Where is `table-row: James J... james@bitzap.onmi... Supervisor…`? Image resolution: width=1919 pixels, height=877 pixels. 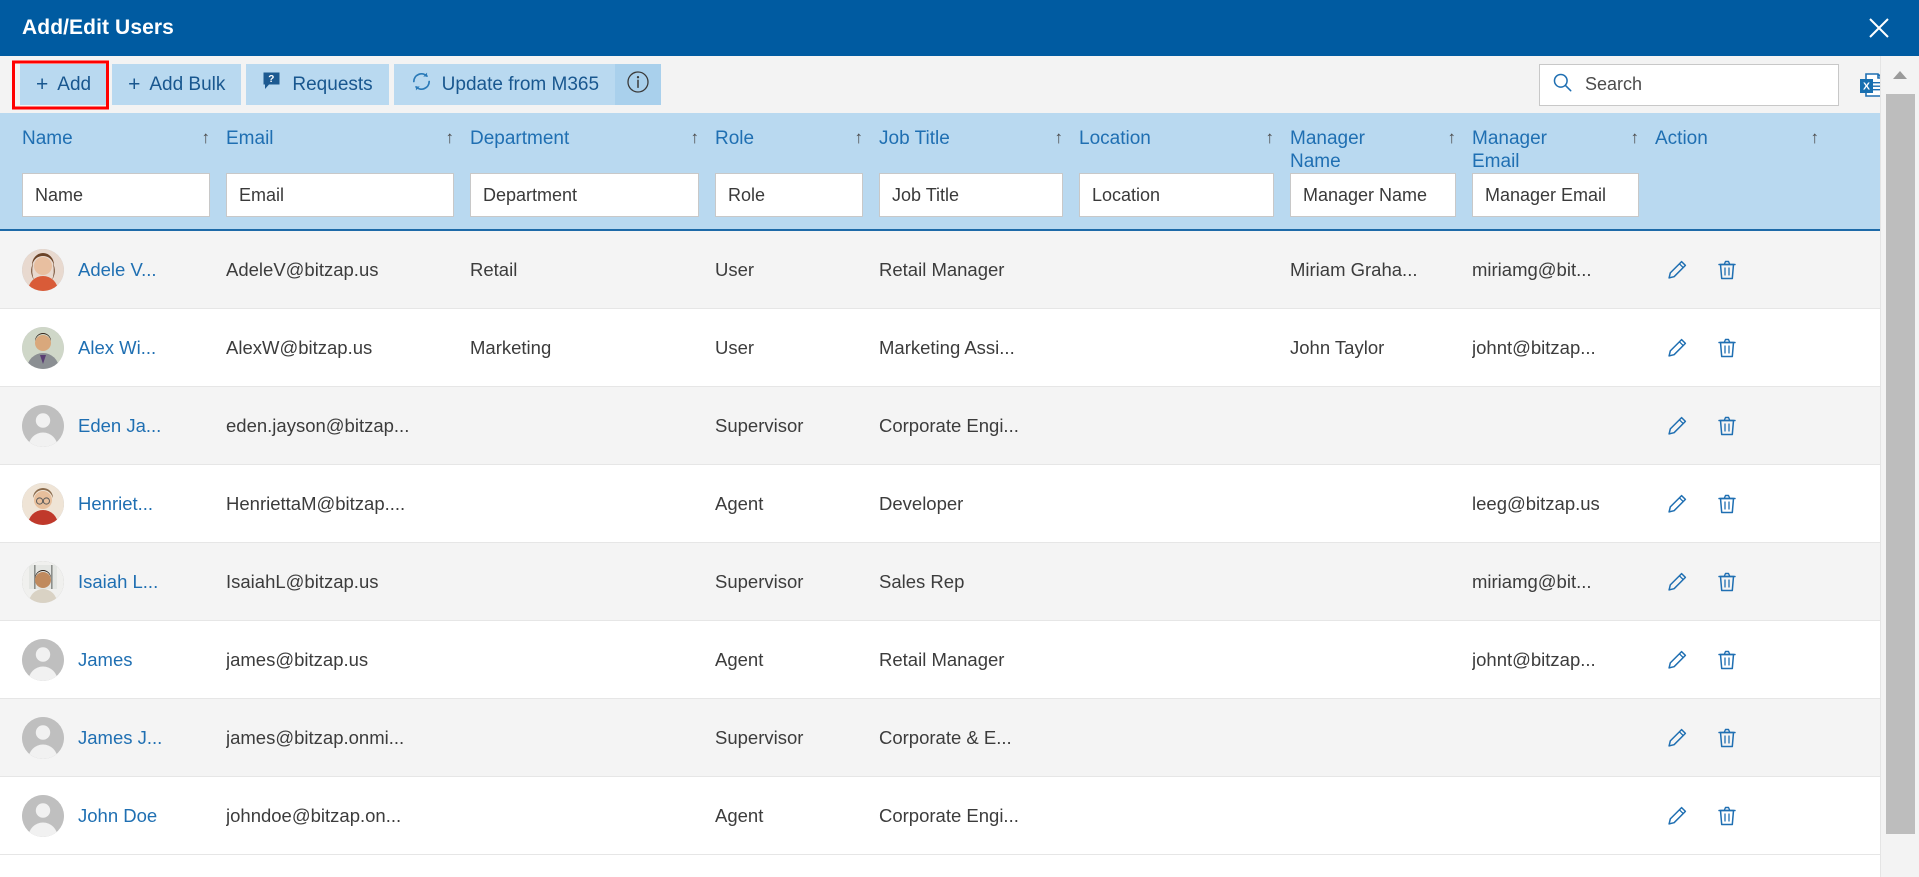
table-row: James J... james@bitzap.onmi... Supervisor… is located at coordinates (940, 738).